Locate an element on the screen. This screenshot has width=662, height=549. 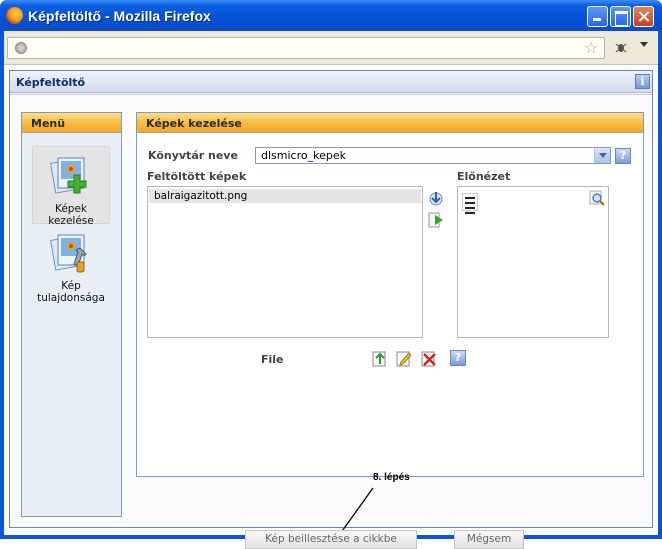
images-panel-header: Képek kezelése is located at coordinates (390, 123).